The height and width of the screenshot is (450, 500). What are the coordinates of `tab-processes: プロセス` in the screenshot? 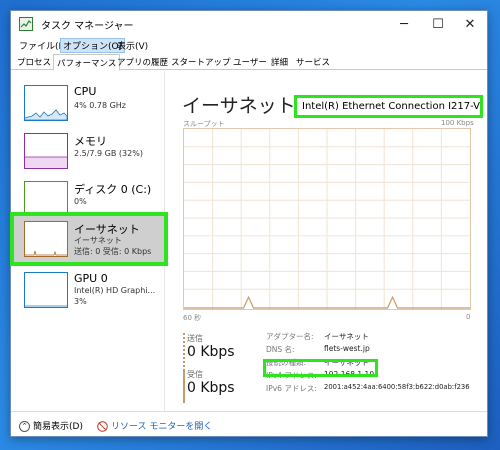 It's located at (34, 62).